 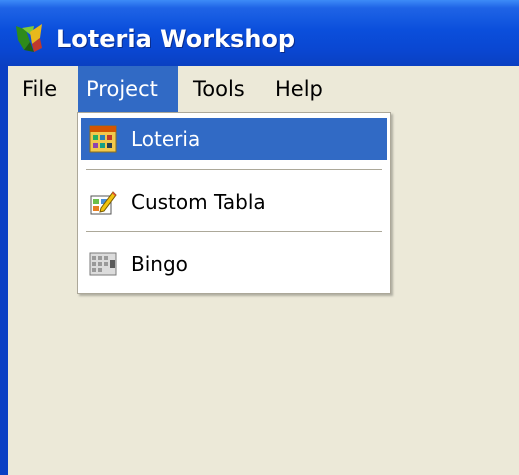 I want to click on menu-item-label: Bingo, so click(x=159, y=264).